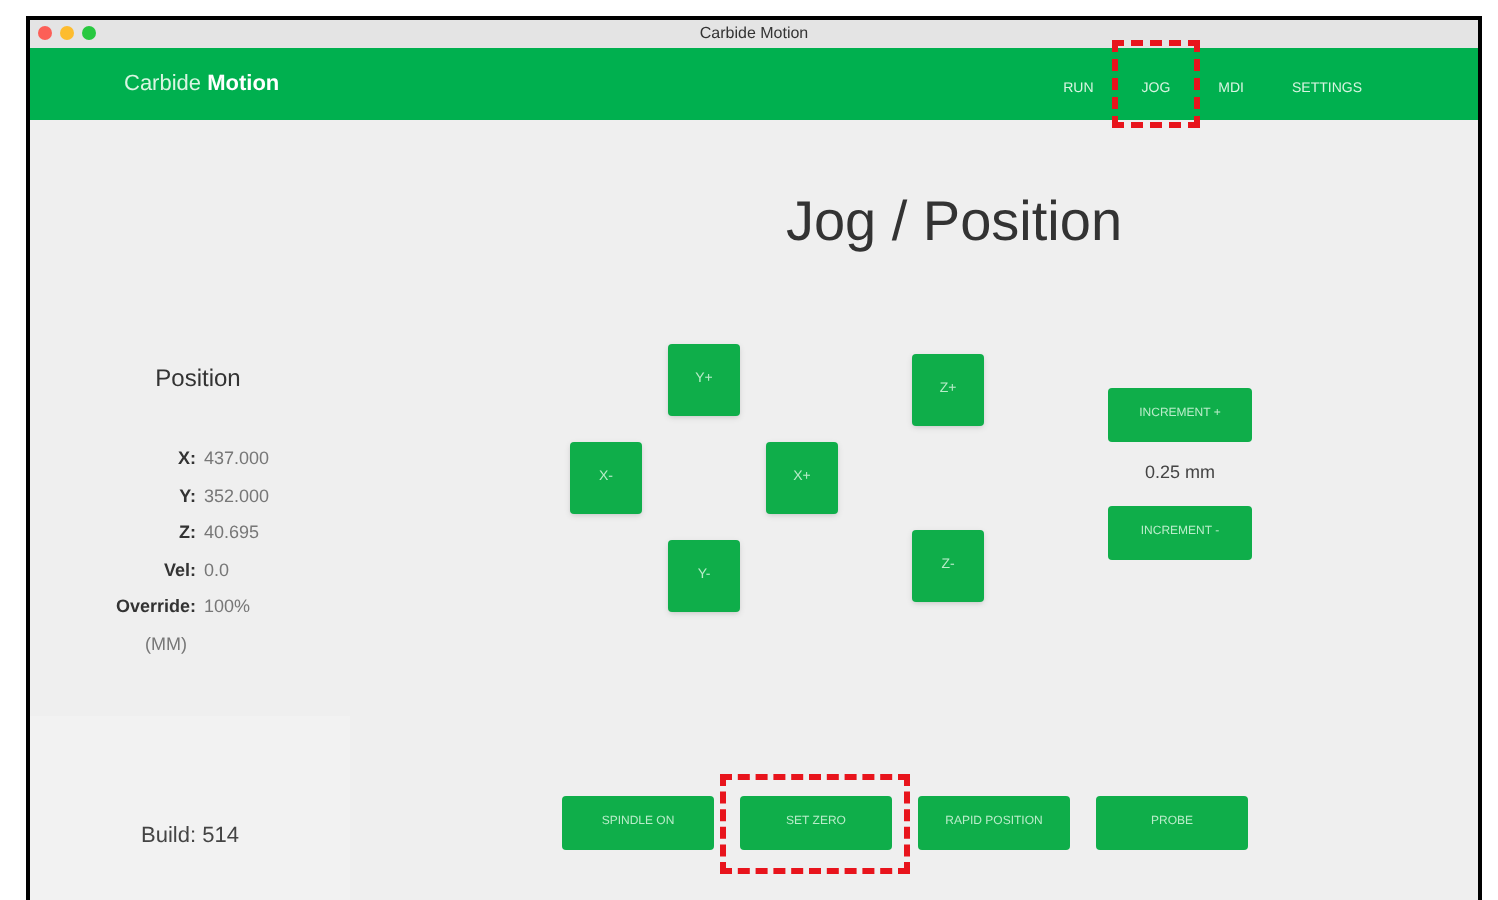 The height and width of the screenshot is (900, 1498). I want to click on position-label: Vel:, so click(179, 570).